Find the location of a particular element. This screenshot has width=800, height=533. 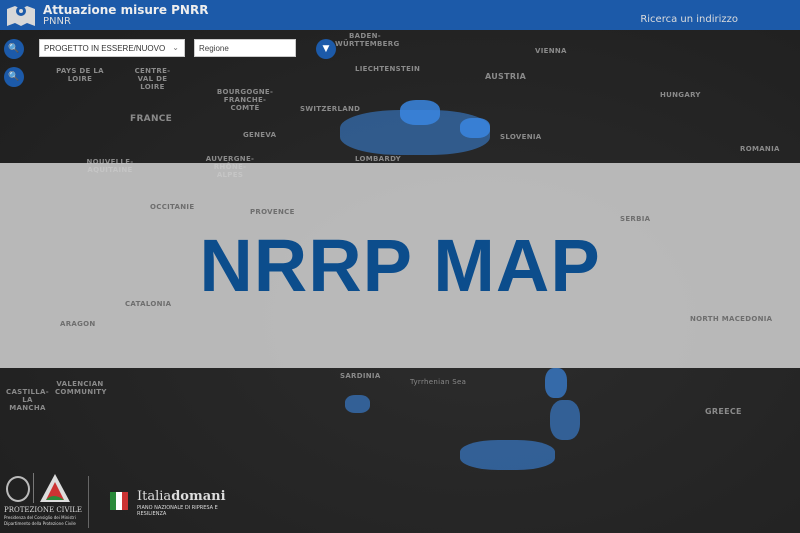

italiadomani-subtitle: PIANO NAZIONALE DI RIPRESA E RESILIENZA is located at coordinates (177, 511).